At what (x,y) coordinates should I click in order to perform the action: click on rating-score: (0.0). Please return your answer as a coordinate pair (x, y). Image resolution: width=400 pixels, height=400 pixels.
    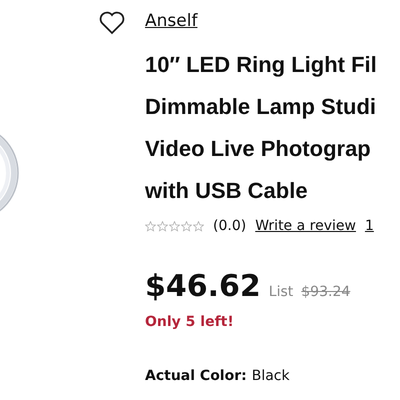
    Looking at the image, I should click on (229, 226).